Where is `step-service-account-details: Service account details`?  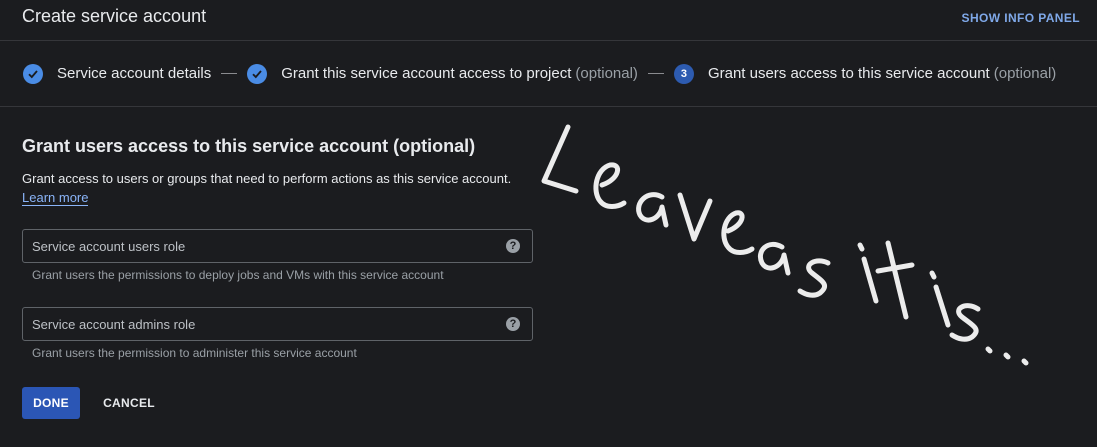
step-service-account-details: Service account details is located at coordinates (117, 73).